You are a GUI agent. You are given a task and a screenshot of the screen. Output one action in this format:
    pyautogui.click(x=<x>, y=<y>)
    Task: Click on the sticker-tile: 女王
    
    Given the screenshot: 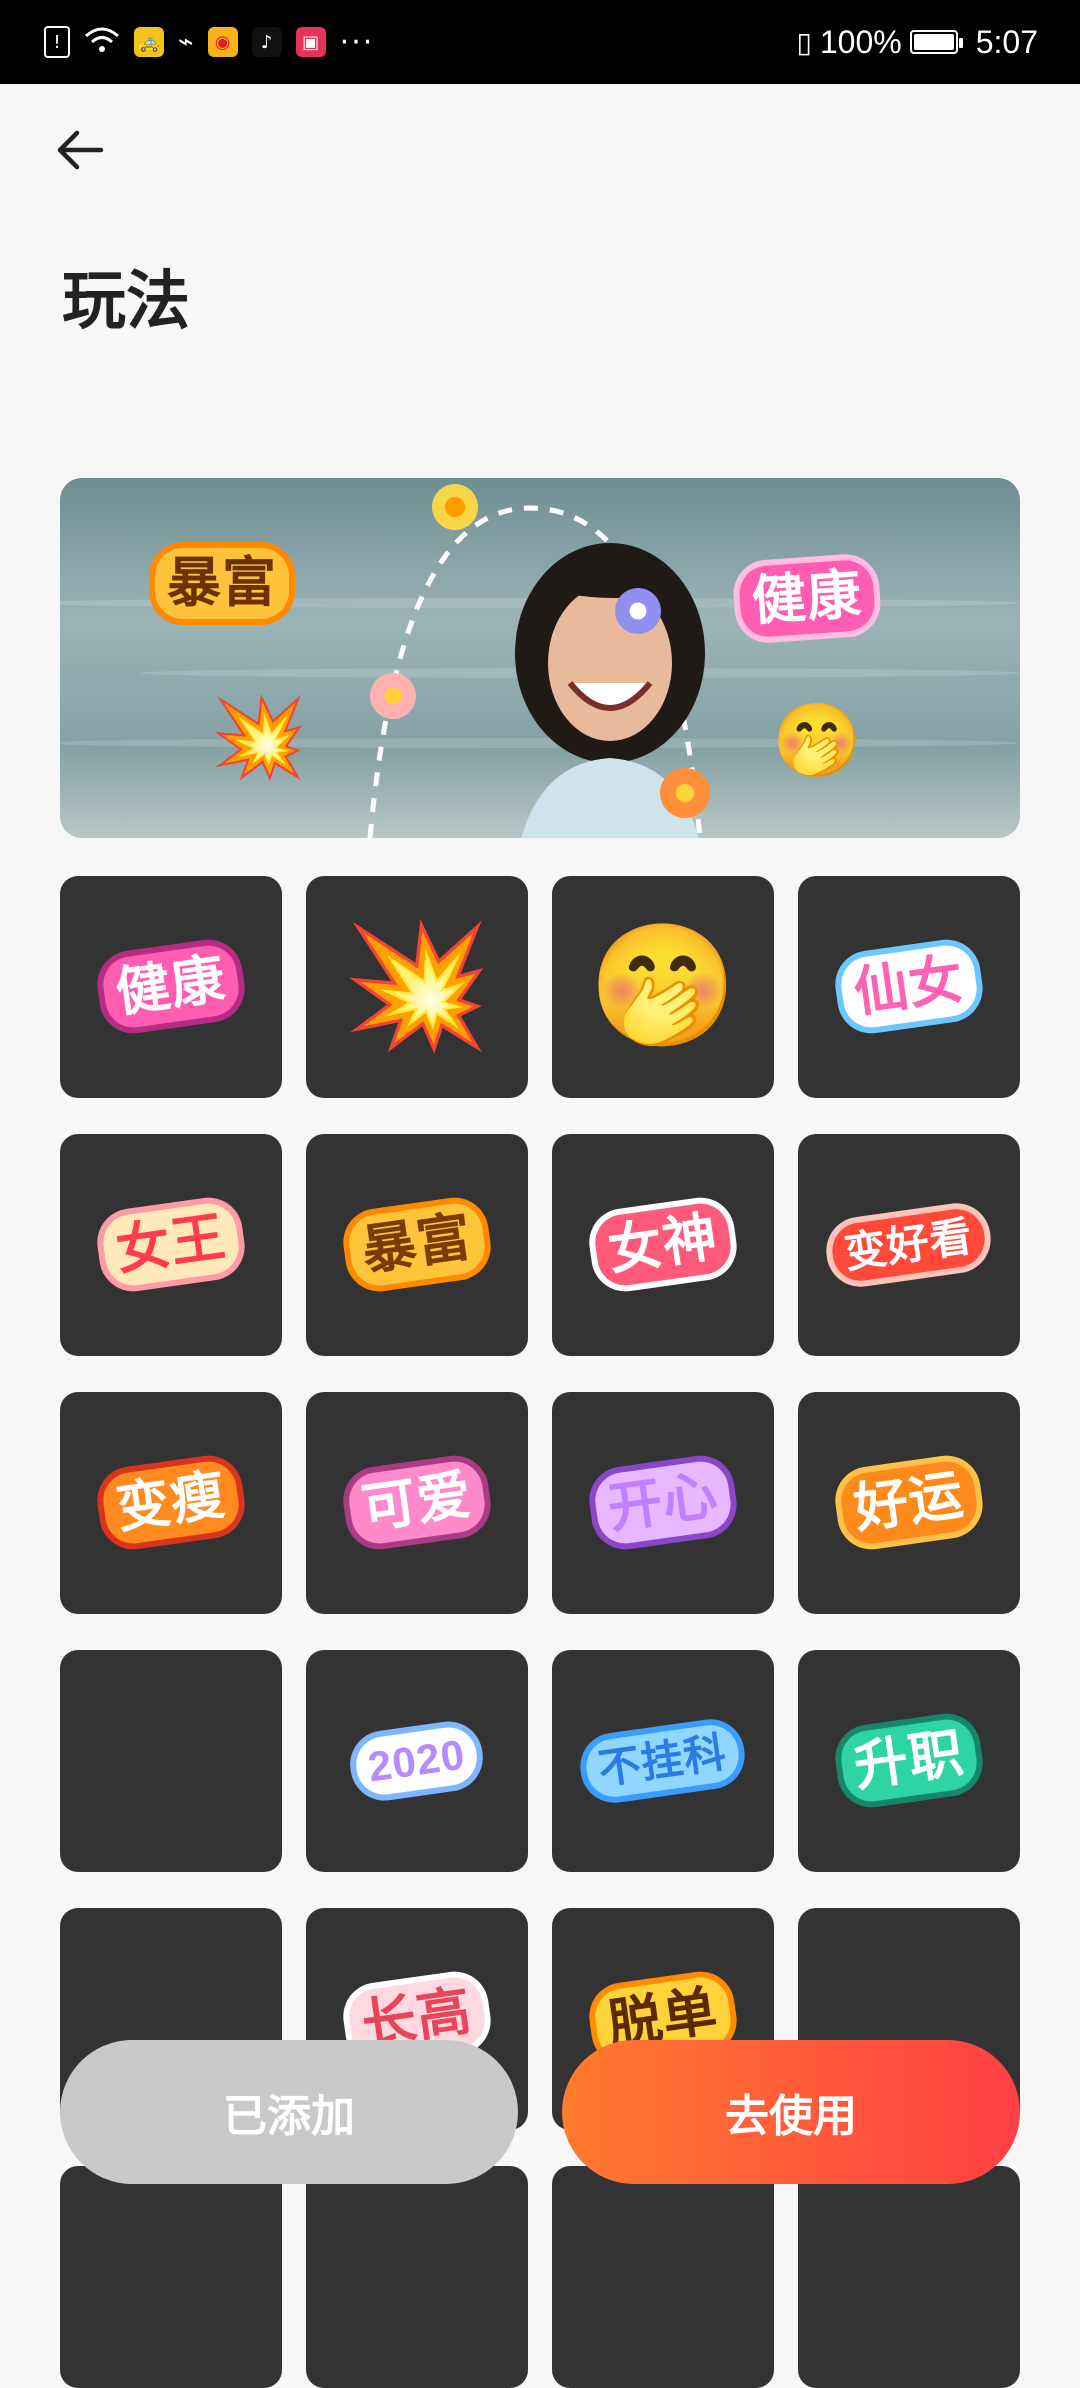 What is the action you would take?
    pyautogui.click(x=171, y=1245)
    